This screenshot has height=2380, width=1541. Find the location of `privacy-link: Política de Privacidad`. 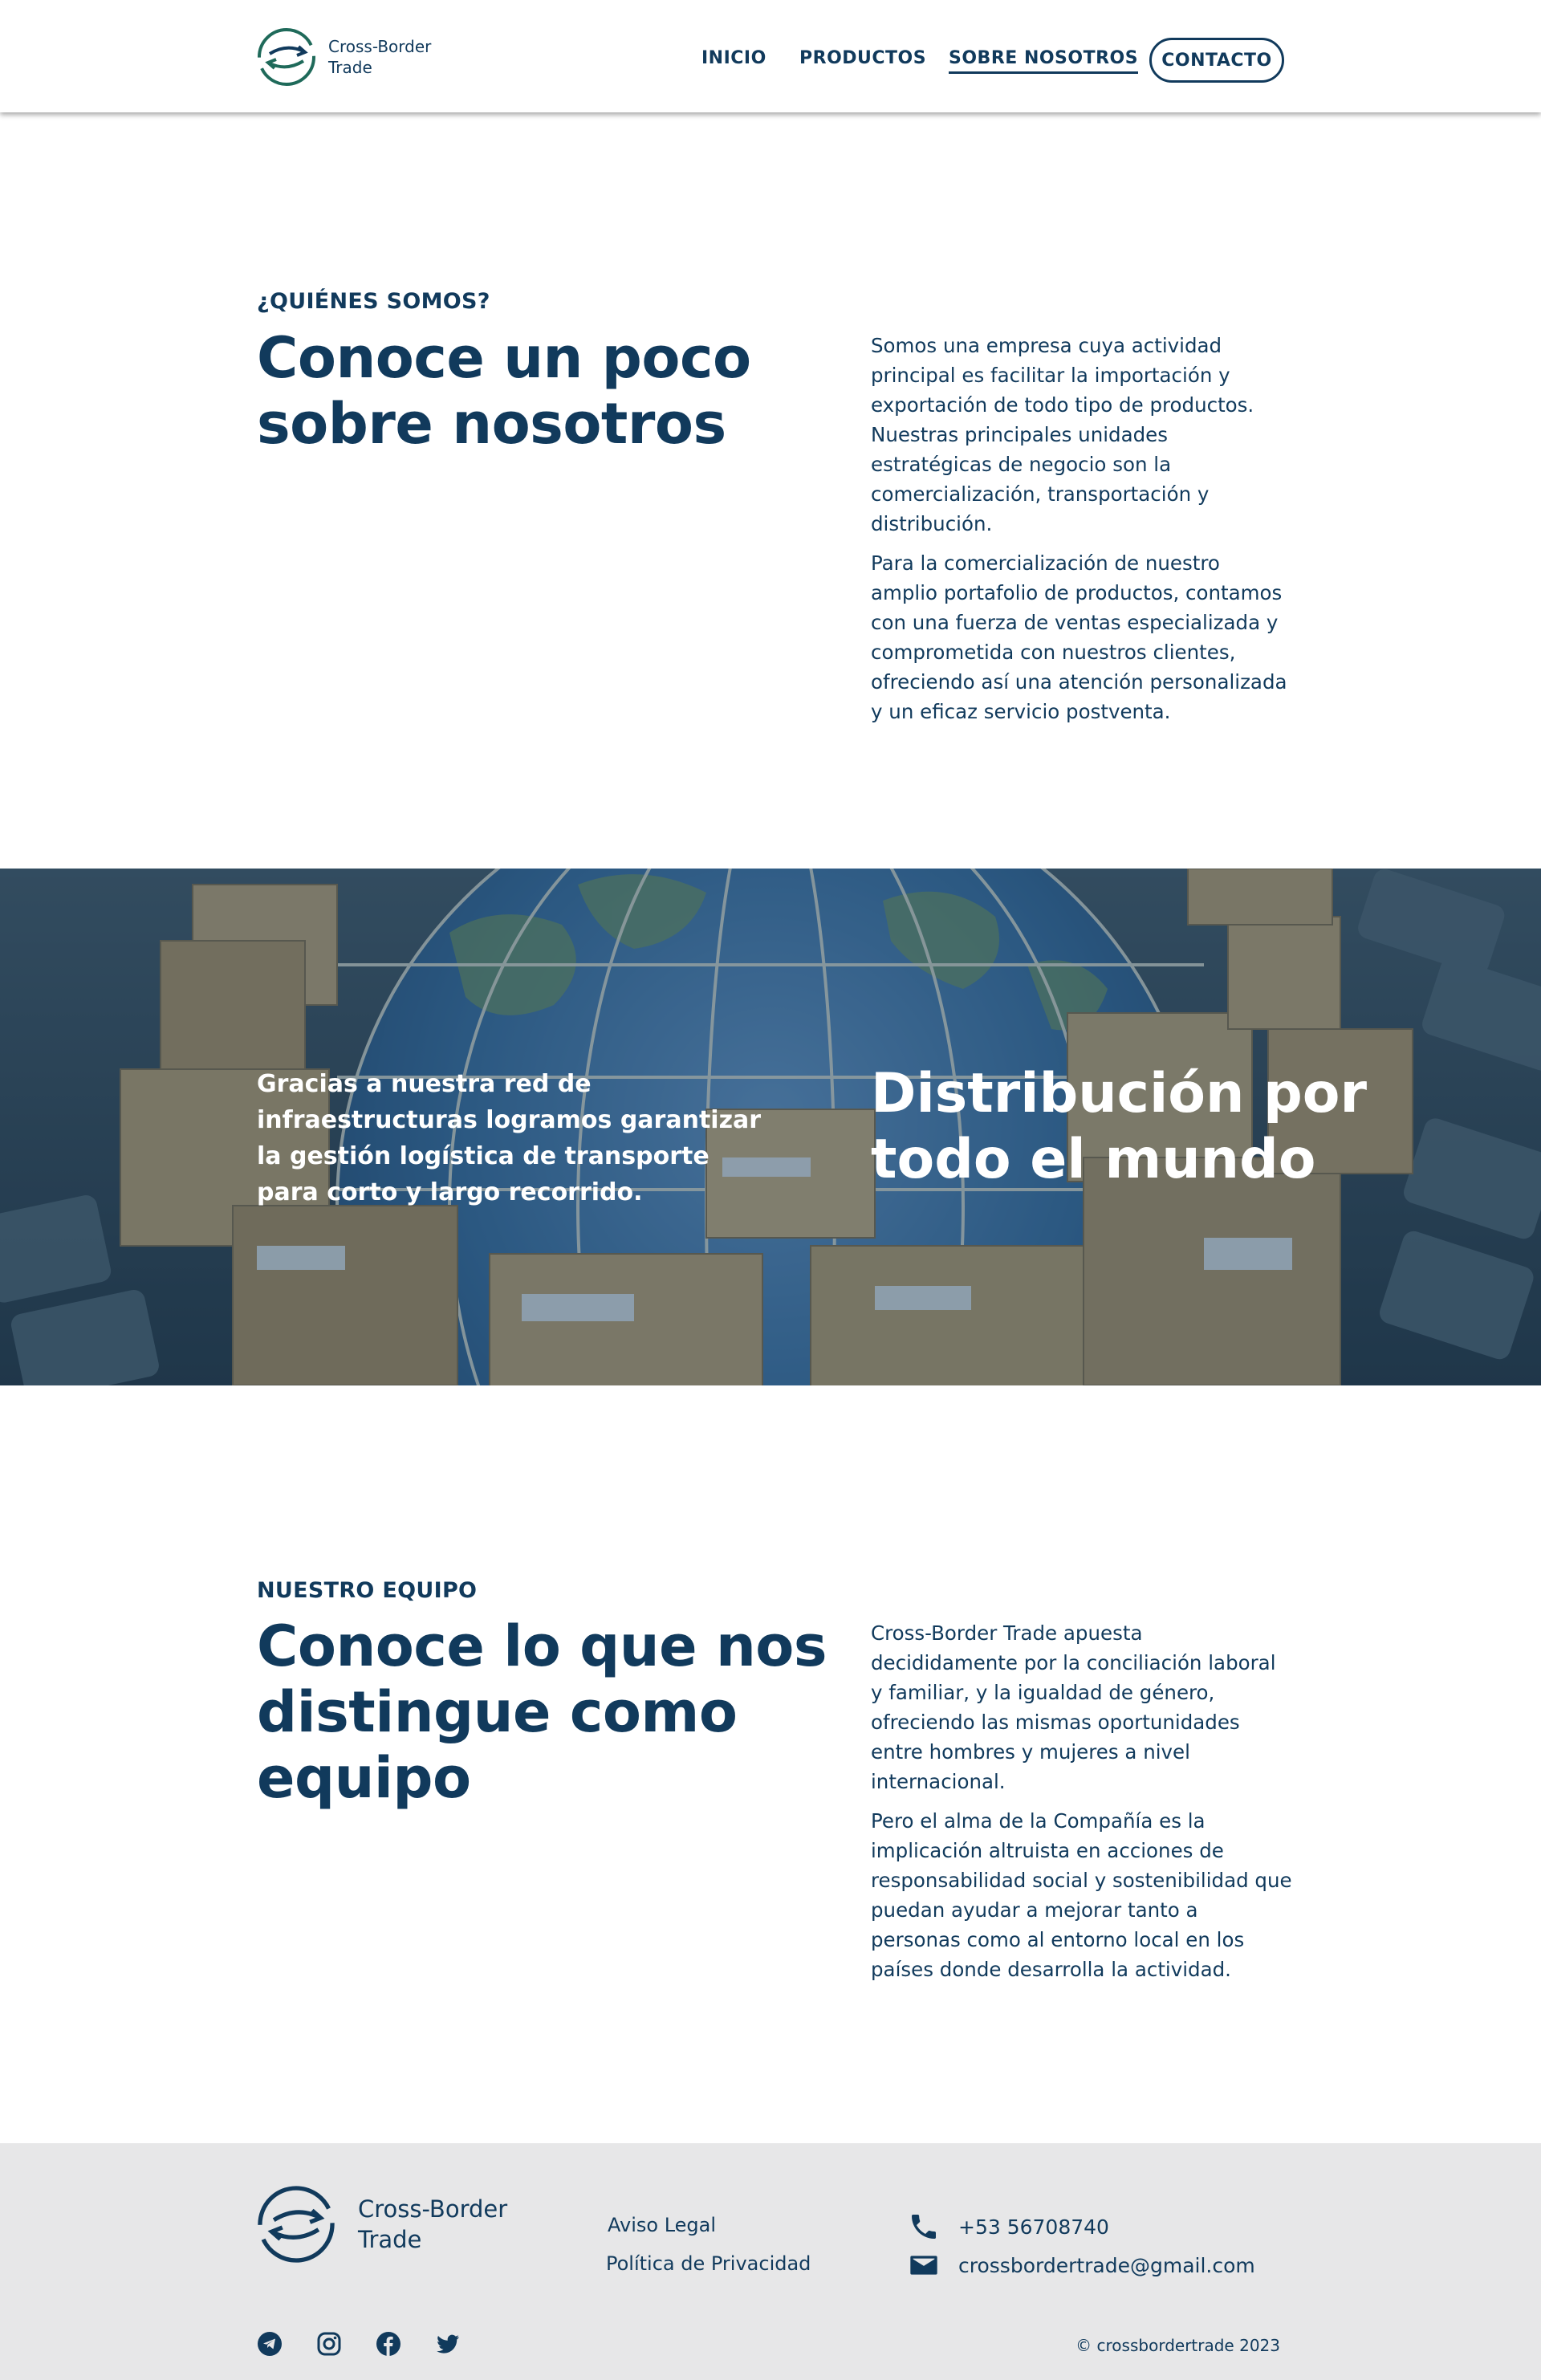

privacy-link: Política de Privacidad is located at coordinates (708, 2263).